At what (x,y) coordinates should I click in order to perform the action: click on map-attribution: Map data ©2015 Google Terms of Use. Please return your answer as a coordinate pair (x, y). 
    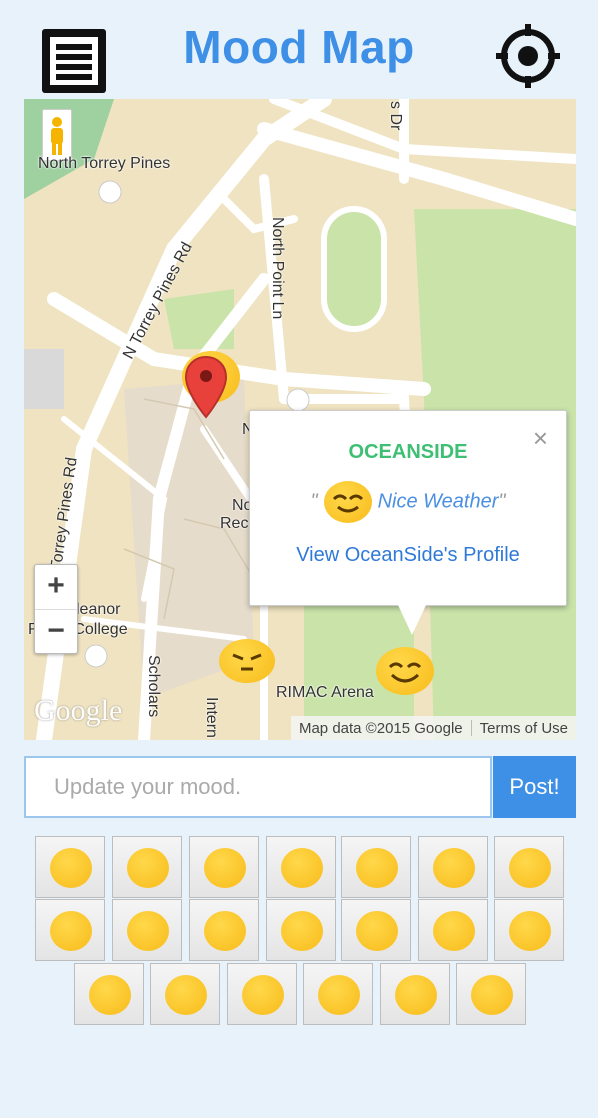
    Looking at the image, I should click on (433, 728).